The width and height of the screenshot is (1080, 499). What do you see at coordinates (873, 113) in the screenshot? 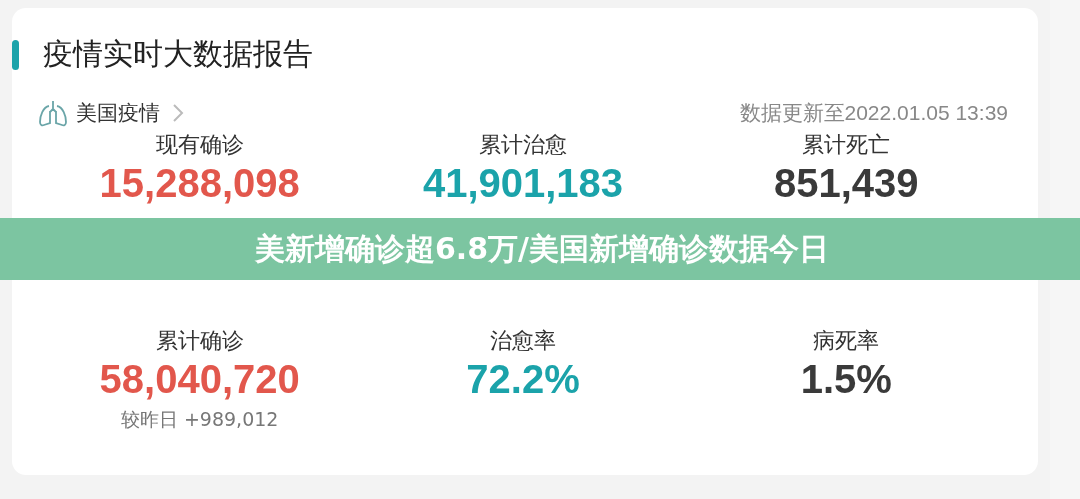
I see `update-time: 数据更新至2022.01.05 13:39` at bounding box center [873, 113].